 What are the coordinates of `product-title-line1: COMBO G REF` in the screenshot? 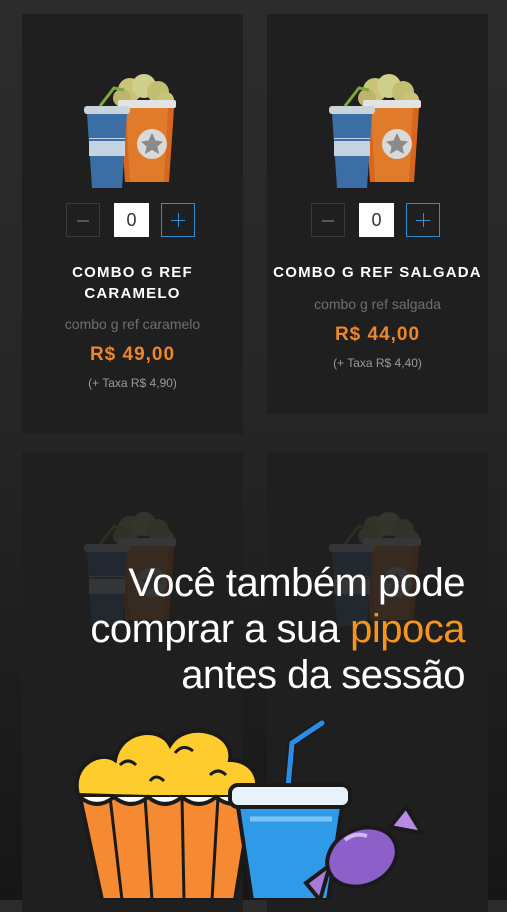 It's located at (132, 272).